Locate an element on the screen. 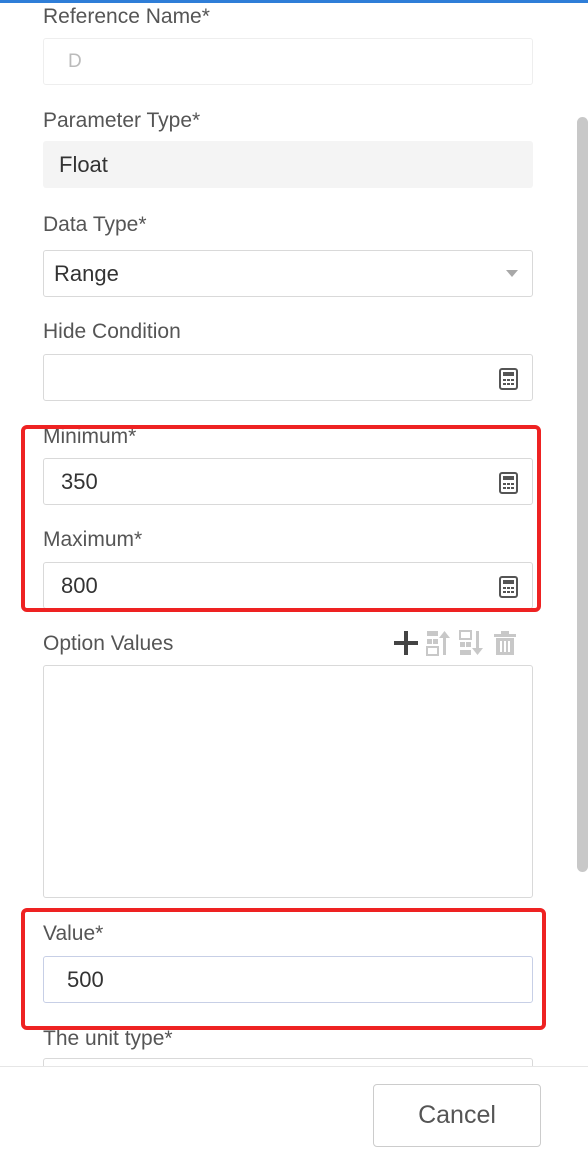 Image resolution: width=588 pixels, height=1162 pixels. maximum-value: 800 is located at coordinates (79, 585).